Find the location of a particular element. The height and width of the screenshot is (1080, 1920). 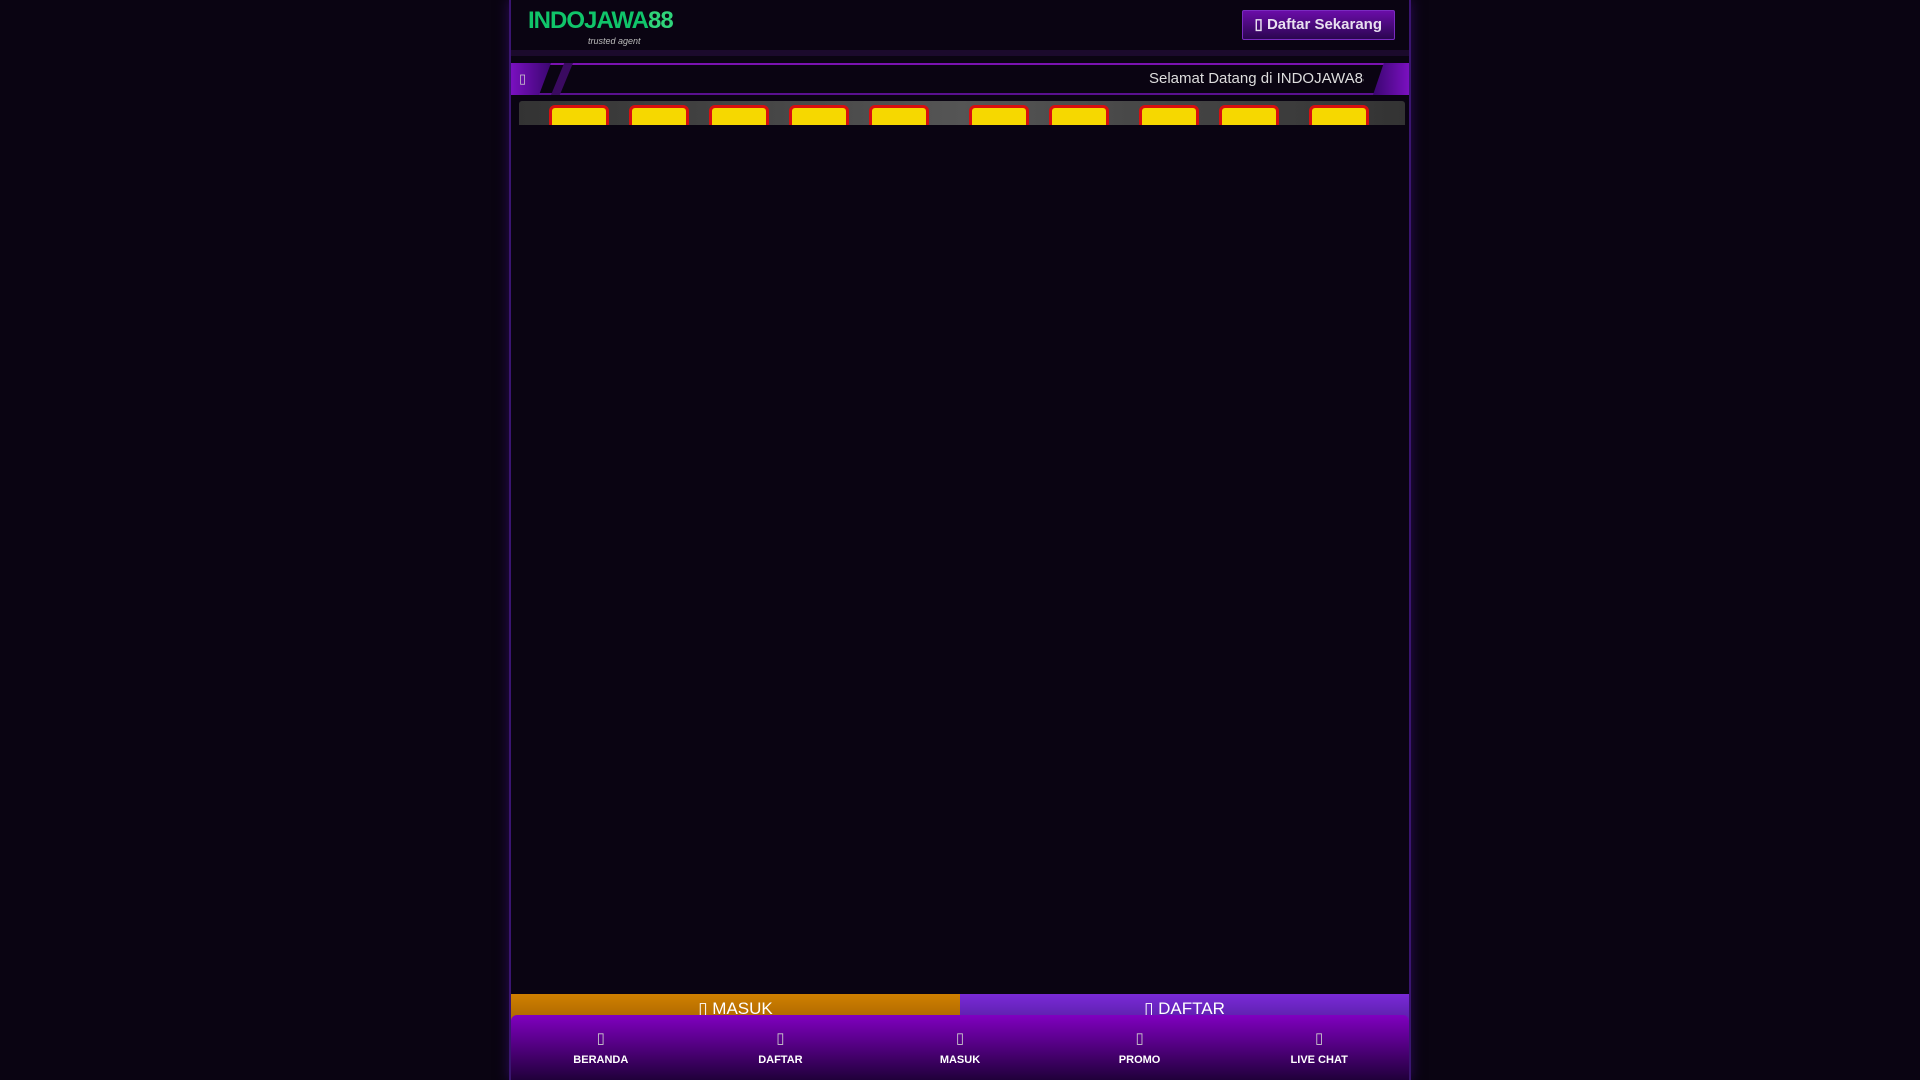

megaphone-icon: ▯ is located at coordinates (523, 78).